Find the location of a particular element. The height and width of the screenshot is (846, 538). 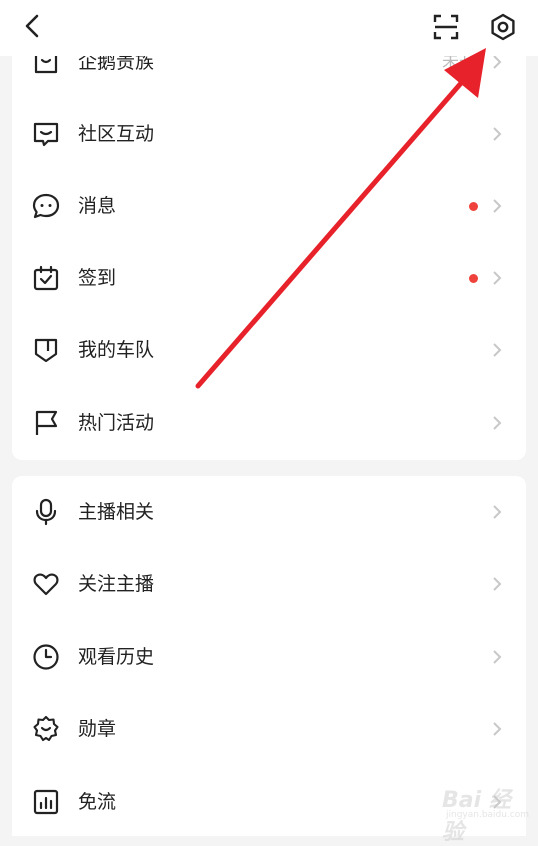

shield-icon is located at coordinates (46, 350).